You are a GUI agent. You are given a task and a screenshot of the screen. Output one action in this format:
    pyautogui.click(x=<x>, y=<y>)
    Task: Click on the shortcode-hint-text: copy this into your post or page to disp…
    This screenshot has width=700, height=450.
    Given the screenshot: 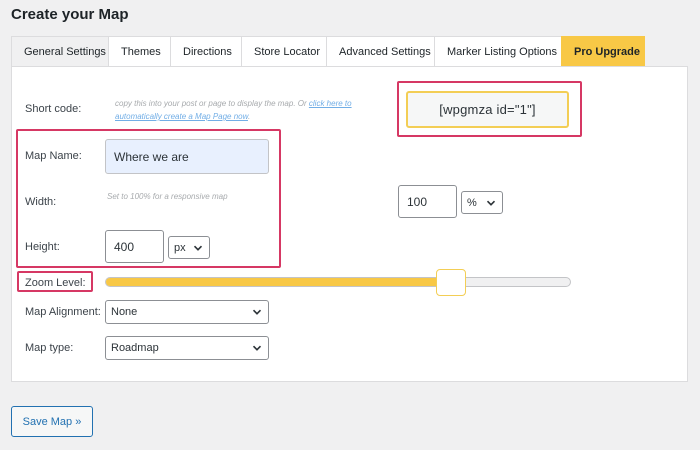 What is the action you would take?
    pyautogui.click(x=212, y=103)
    